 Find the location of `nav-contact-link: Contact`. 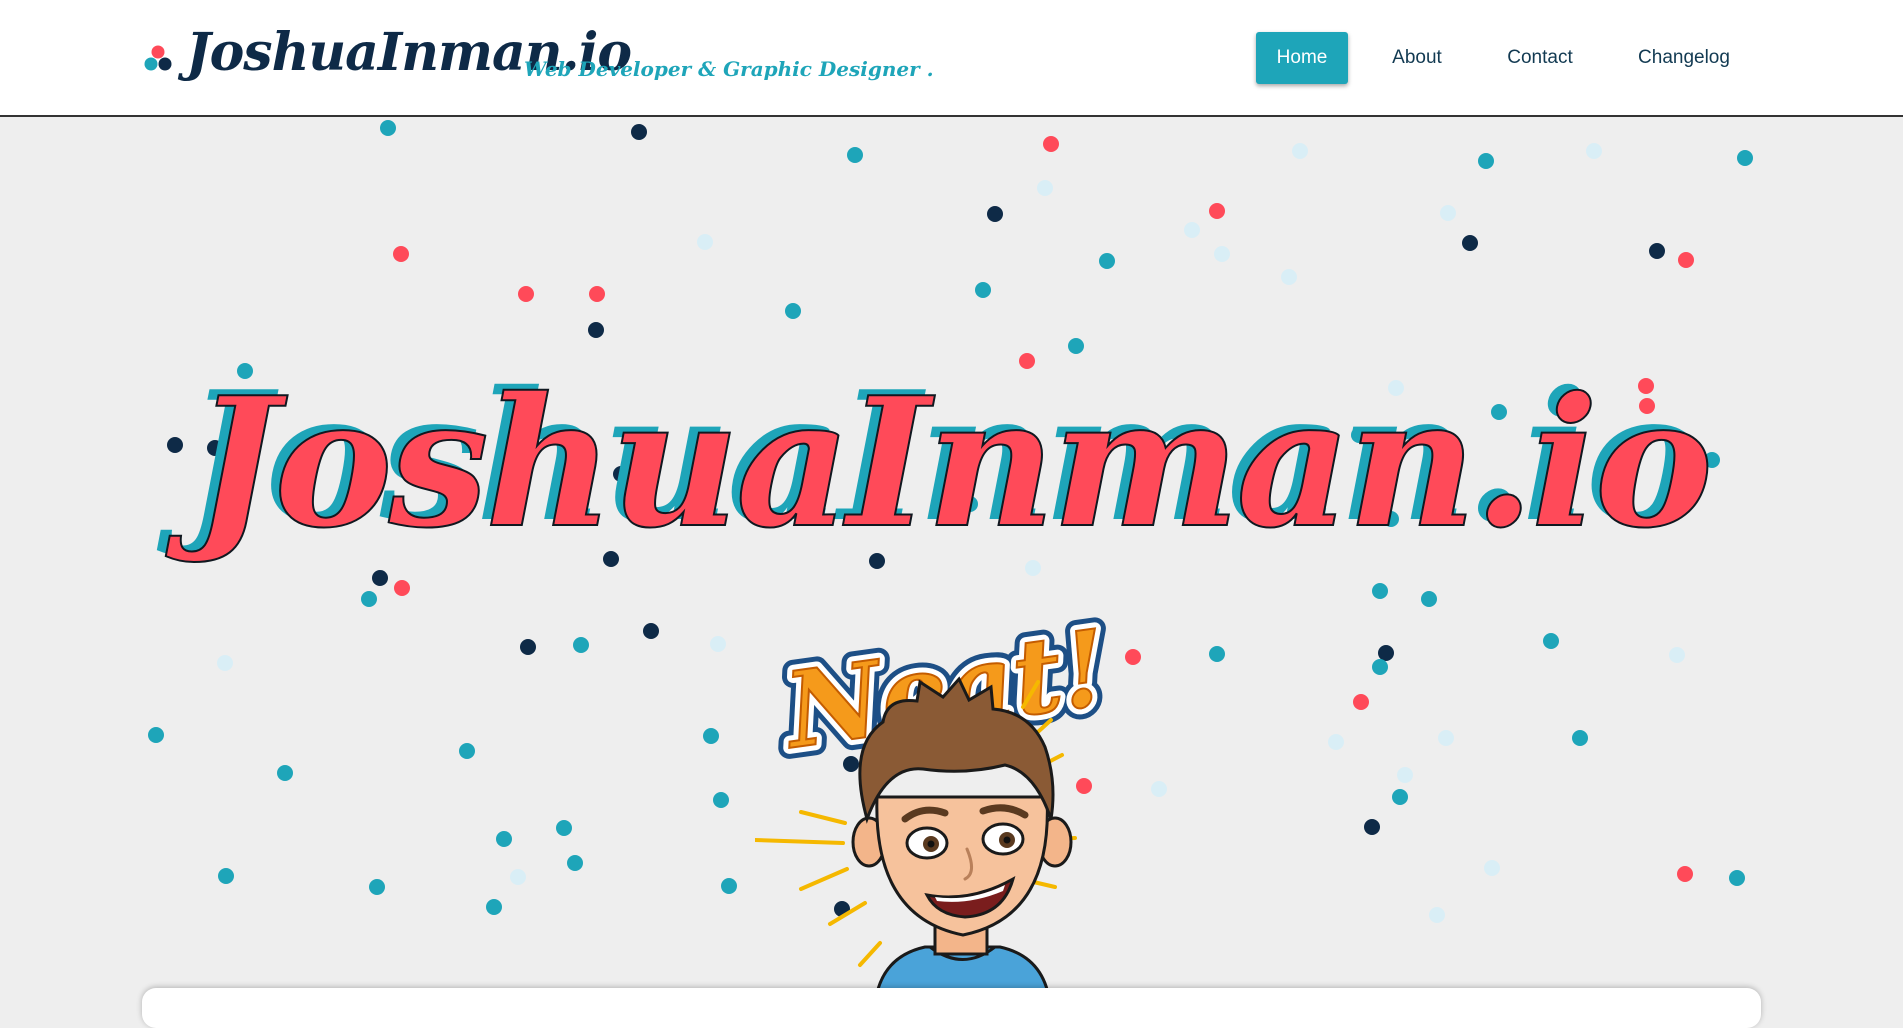

nav-contact-link: Contact is located at coordinates (1540, 58).